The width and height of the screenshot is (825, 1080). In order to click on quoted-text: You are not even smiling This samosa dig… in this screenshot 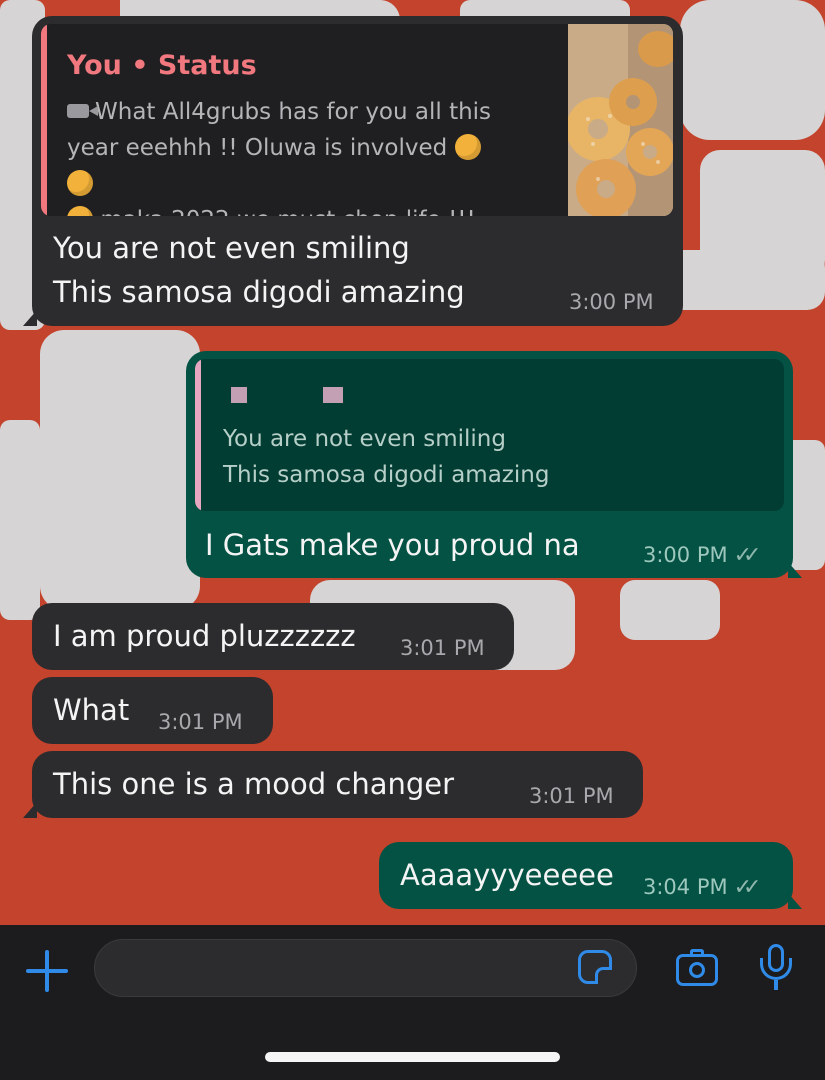, I will do `click(386, 457)`.